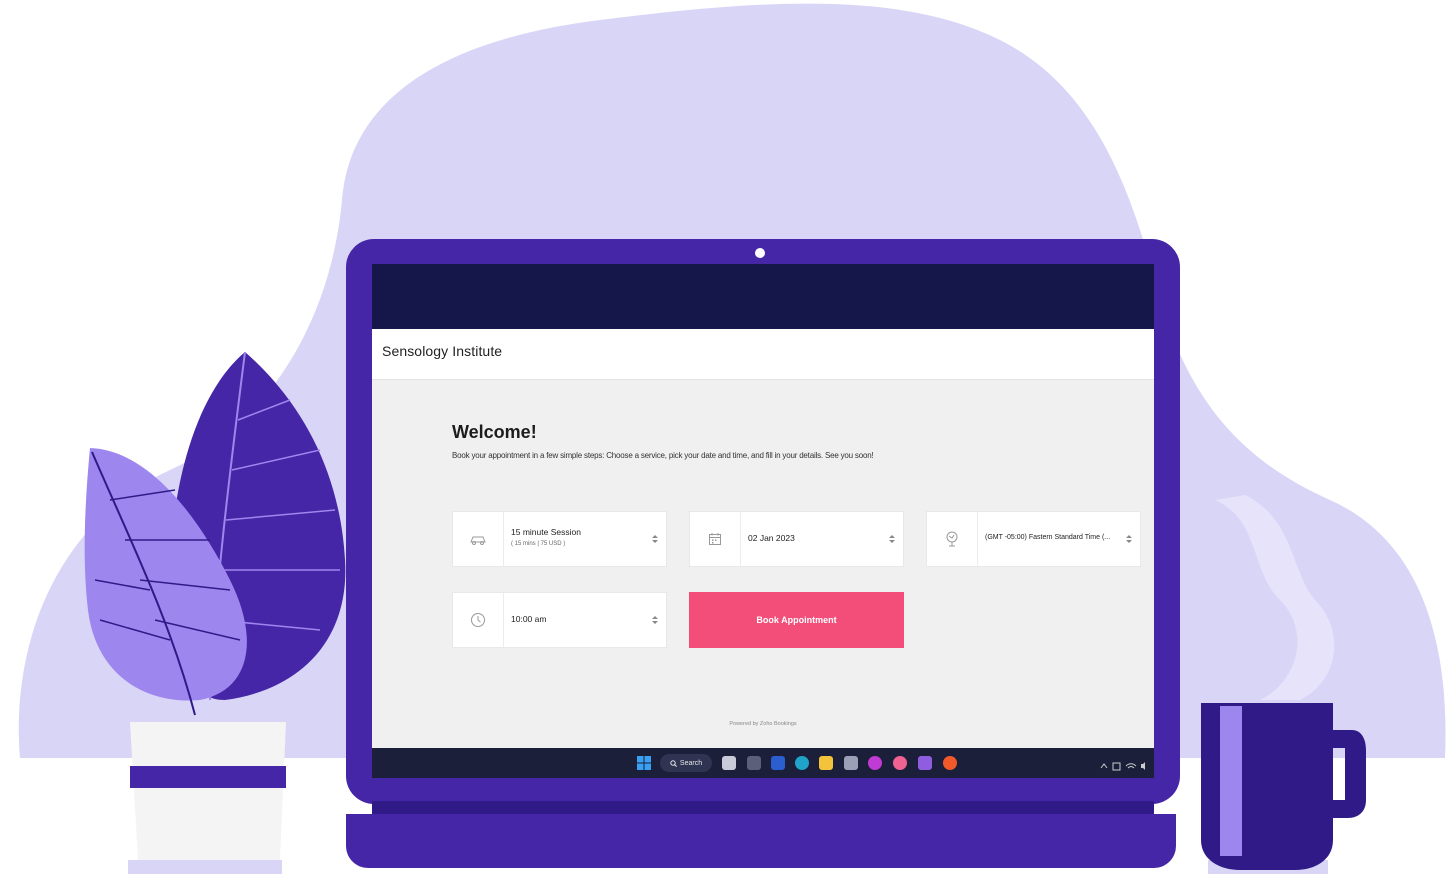 Image resolution: width=1453 pixels, height=879 pixels. I want to click on task-view-icon, so click(729, 763).